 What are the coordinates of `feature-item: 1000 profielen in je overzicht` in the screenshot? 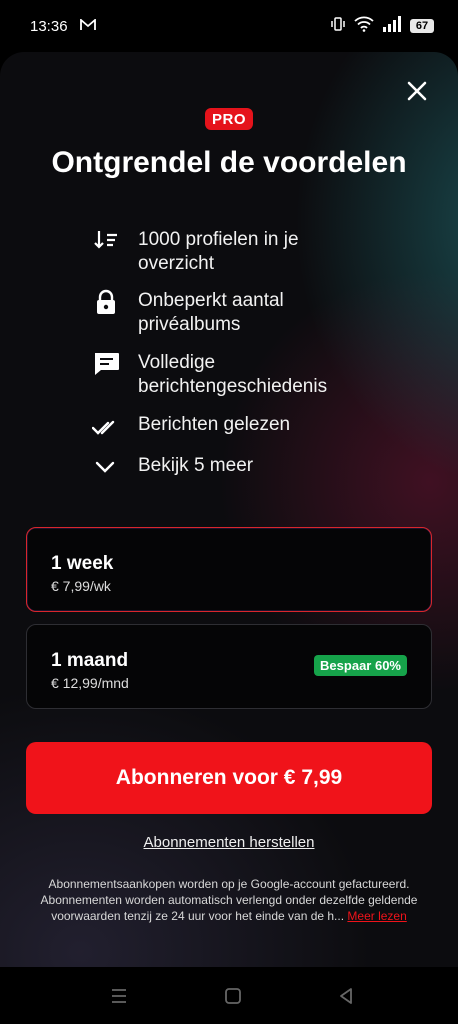 It's located at (242, 252).